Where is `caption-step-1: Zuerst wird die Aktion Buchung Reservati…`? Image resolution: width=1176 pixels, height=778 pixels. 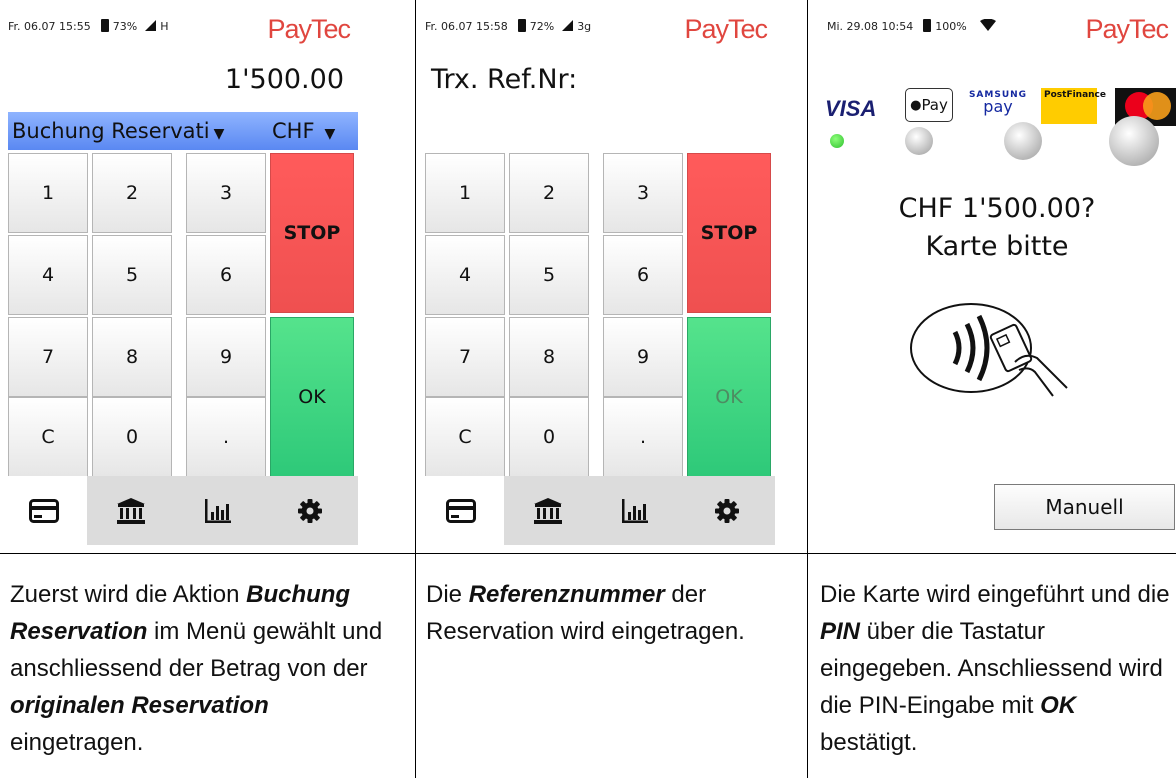 caption-step-1: Zuerst wird die Aktion Buchung Reservati… is located at coordinates (196, 668).